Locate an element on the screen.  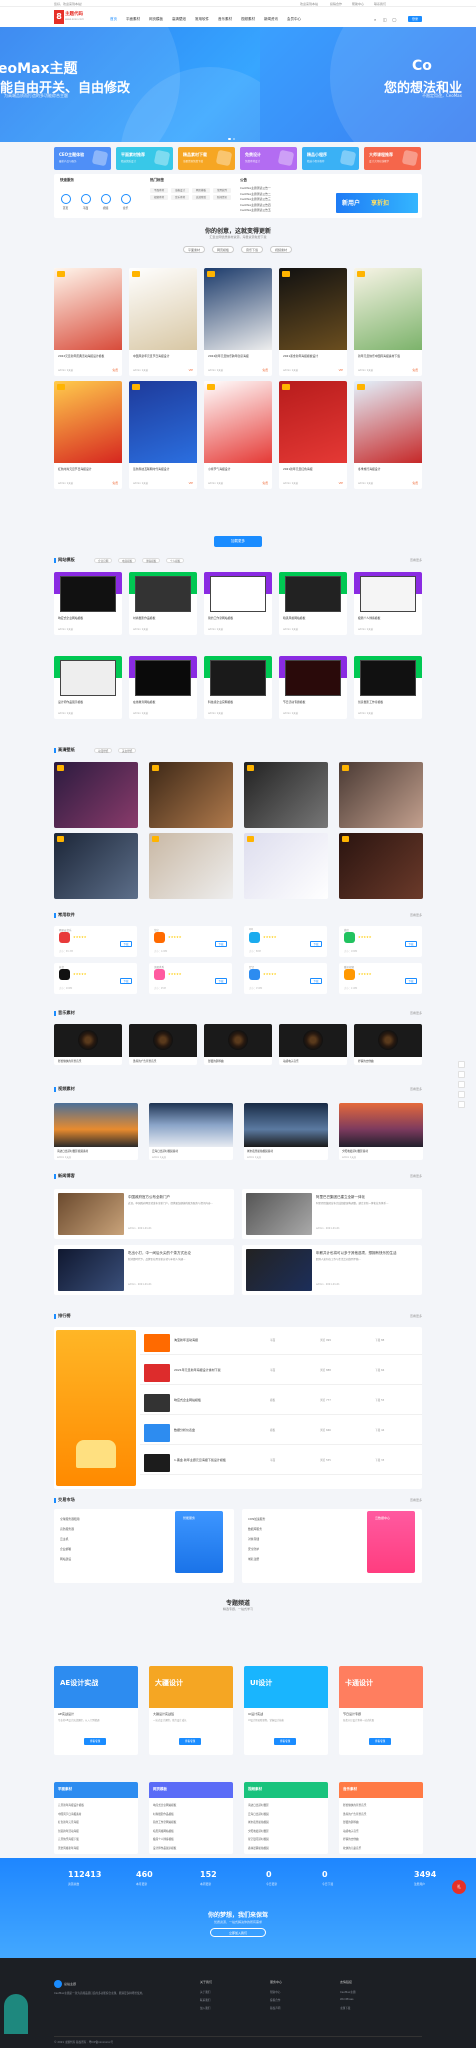
resource-title: 2021新年元旦红色海报 is located at coordinates (313, 471).